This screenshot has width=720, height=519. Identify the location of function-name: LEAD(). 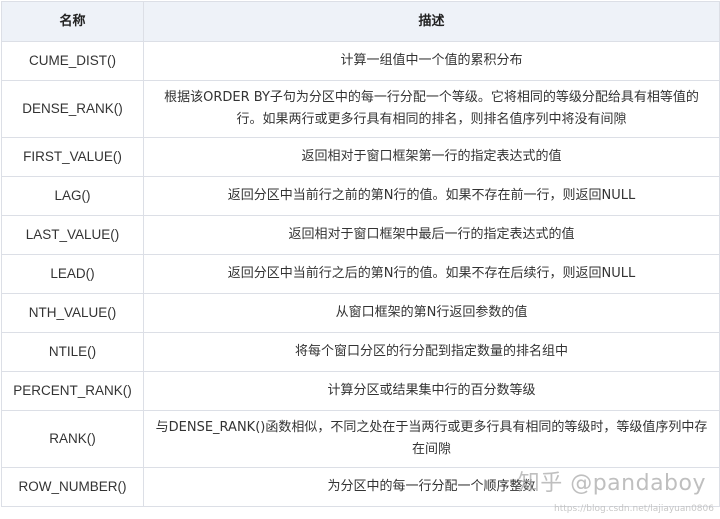
(72, 274).